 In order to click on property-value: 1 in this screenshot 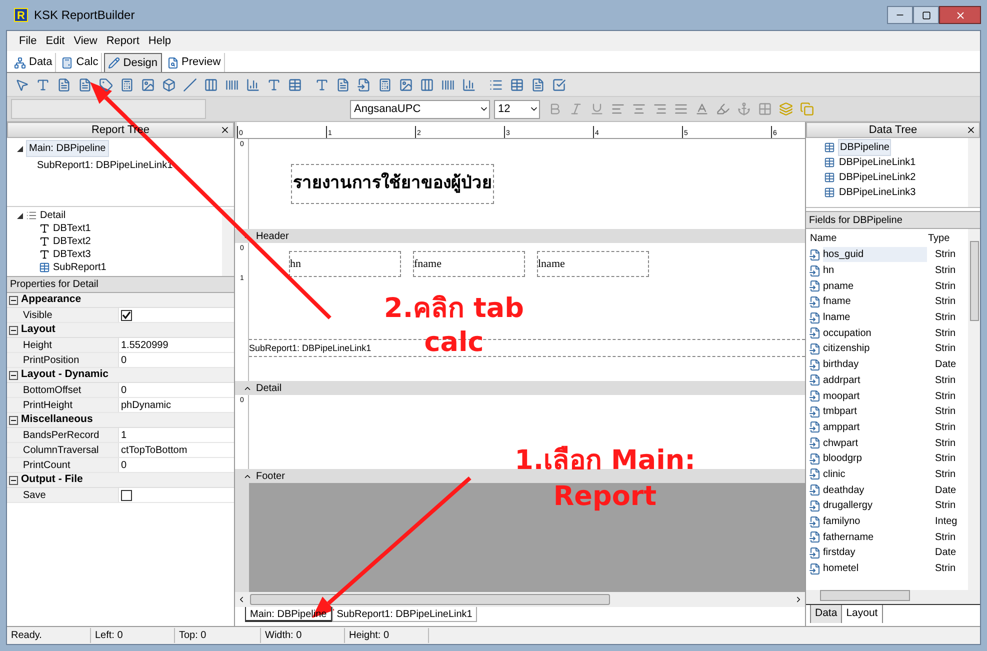, I will do `click(123, 435)`.